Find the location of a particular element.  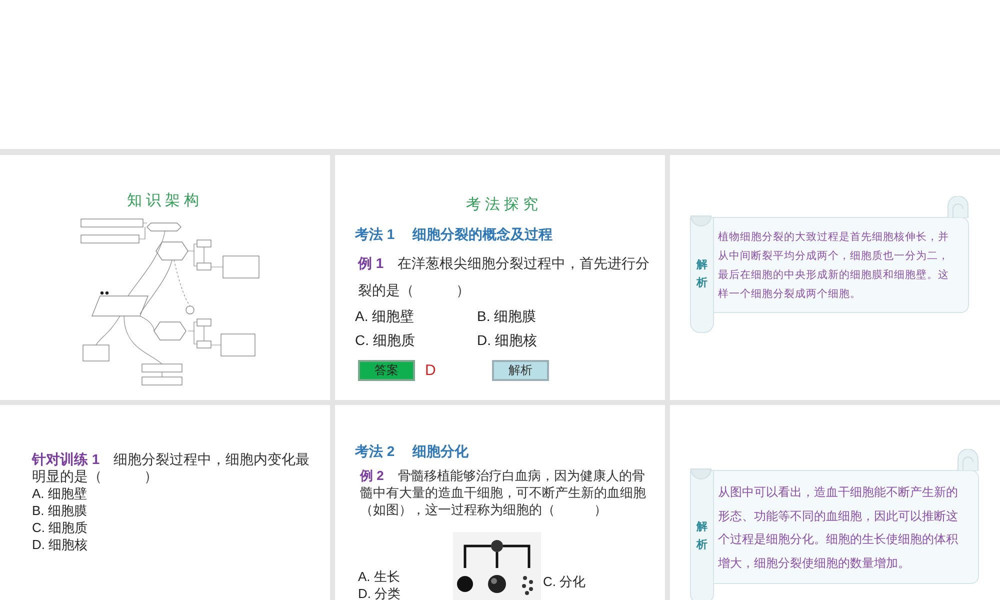

section-heading: 细胞分化 is located at coordinates (440, 452).